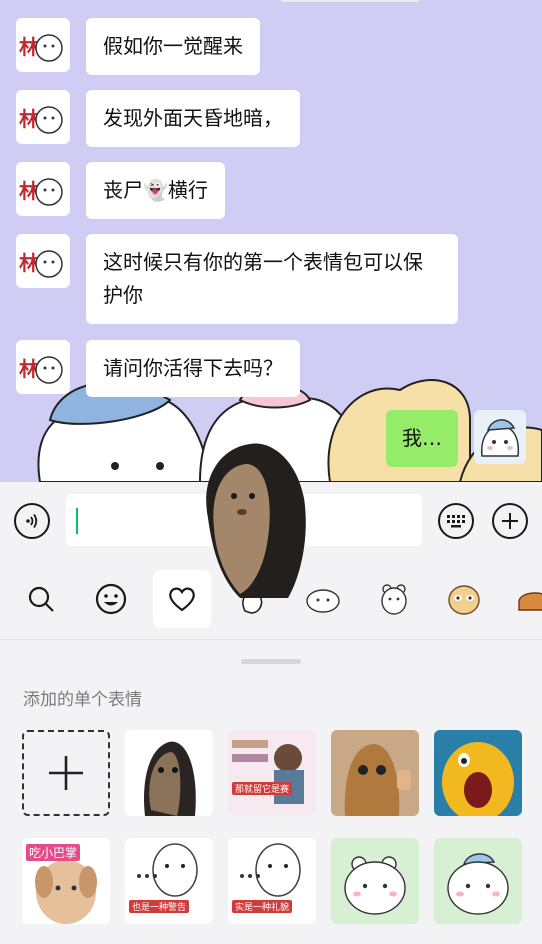  I want to click on search-icon, so click(41, 599).